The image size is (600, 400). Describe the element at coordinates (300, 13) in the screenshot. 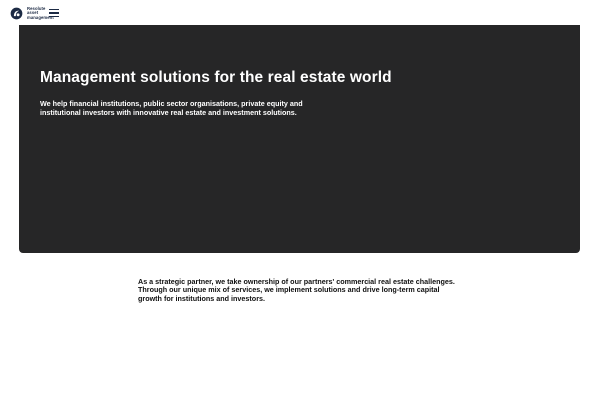

I see `site-header: Resolute asset management` at that location.